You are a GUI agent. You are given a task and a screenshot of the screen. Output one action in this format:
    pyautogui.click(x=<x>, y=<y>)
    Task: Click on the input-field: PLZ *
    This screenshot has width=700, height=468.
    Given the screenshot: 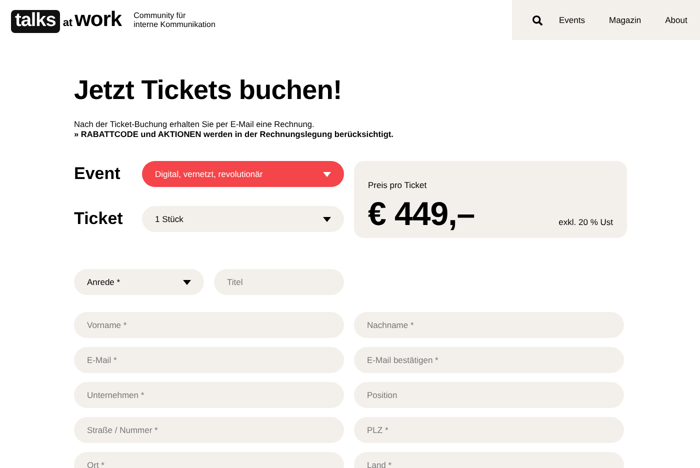 What is the action you would take?
    pyautogui.click(x=489, y=430)
    